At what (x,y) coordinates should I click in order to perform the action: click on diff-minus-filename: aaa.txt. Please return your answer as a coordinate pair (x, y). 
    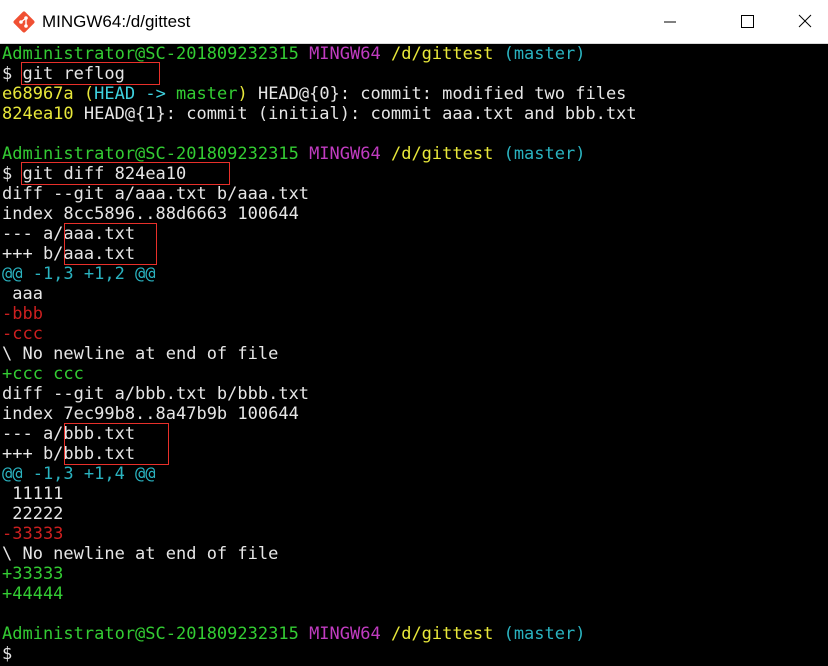
    Looking at the image, I should click on (99, 234).